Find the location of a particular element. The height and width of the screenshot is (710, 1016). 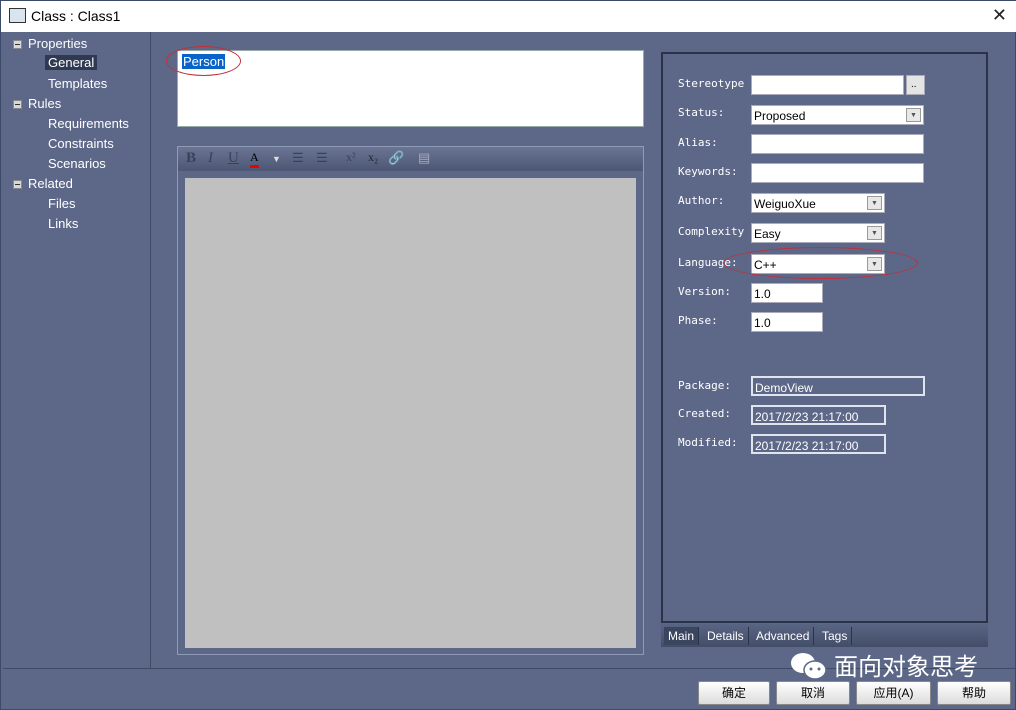

bold-icon: B is located at coordinates (191, 158).